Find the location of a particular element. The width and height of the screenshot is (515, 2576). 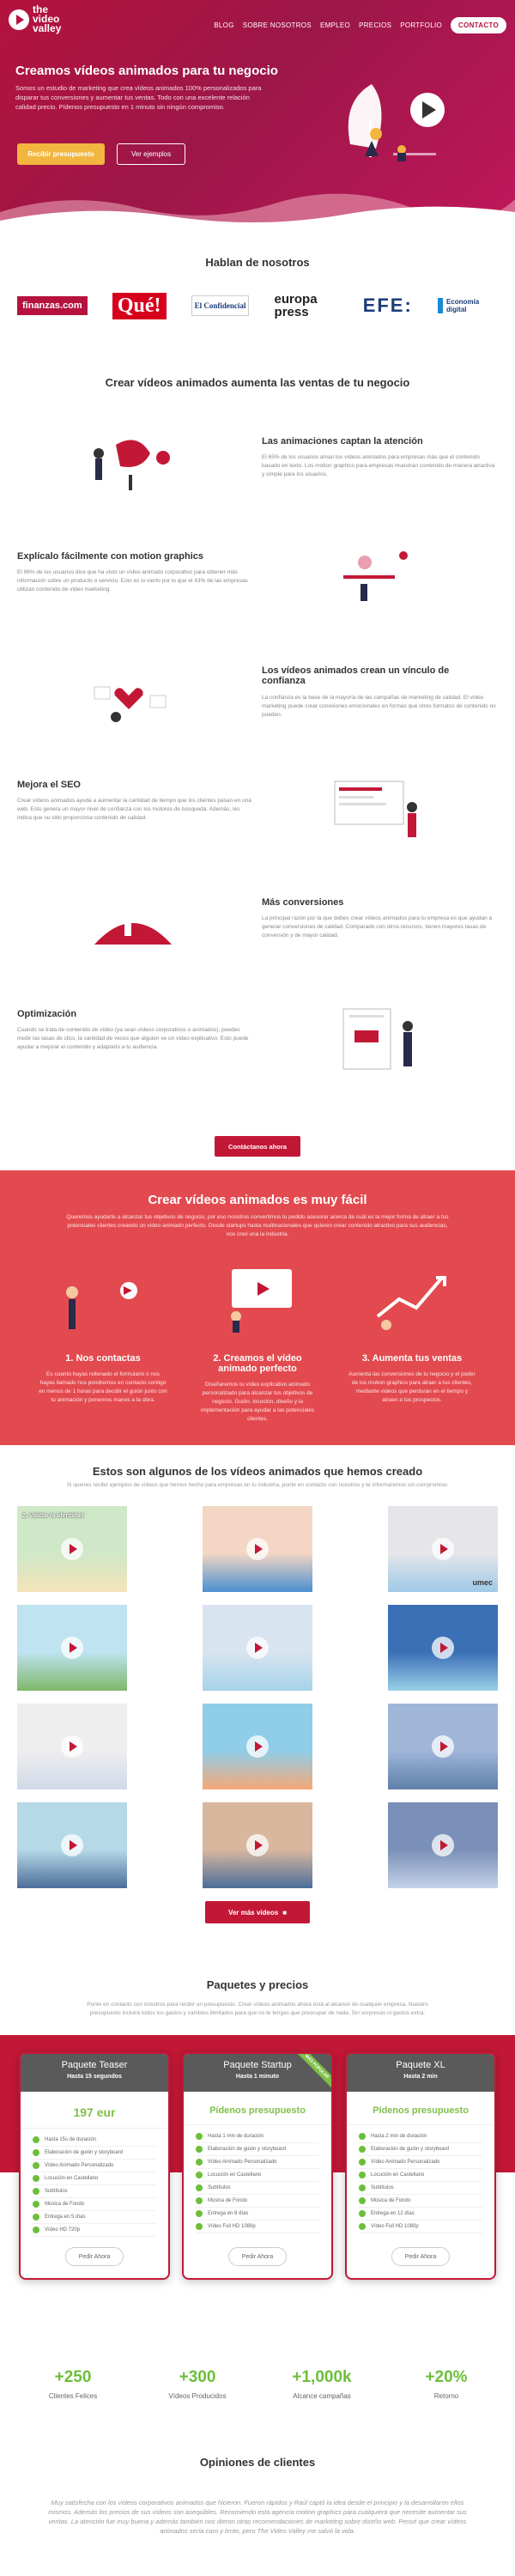

nav-blog: BLOG is located at coordinates (223, 25).